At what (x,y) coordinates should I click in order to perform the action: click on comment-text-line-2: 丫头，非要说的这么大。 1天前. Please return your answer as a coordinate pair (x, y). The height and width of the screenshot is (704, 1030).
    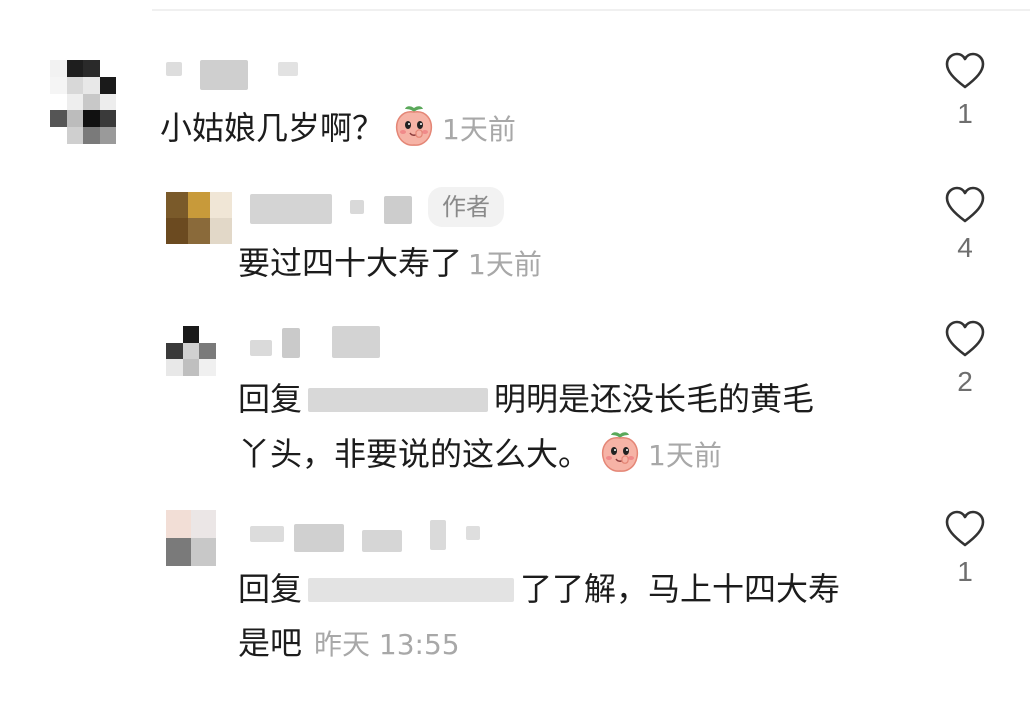
    Looking at the image, I should click on (480, 454).